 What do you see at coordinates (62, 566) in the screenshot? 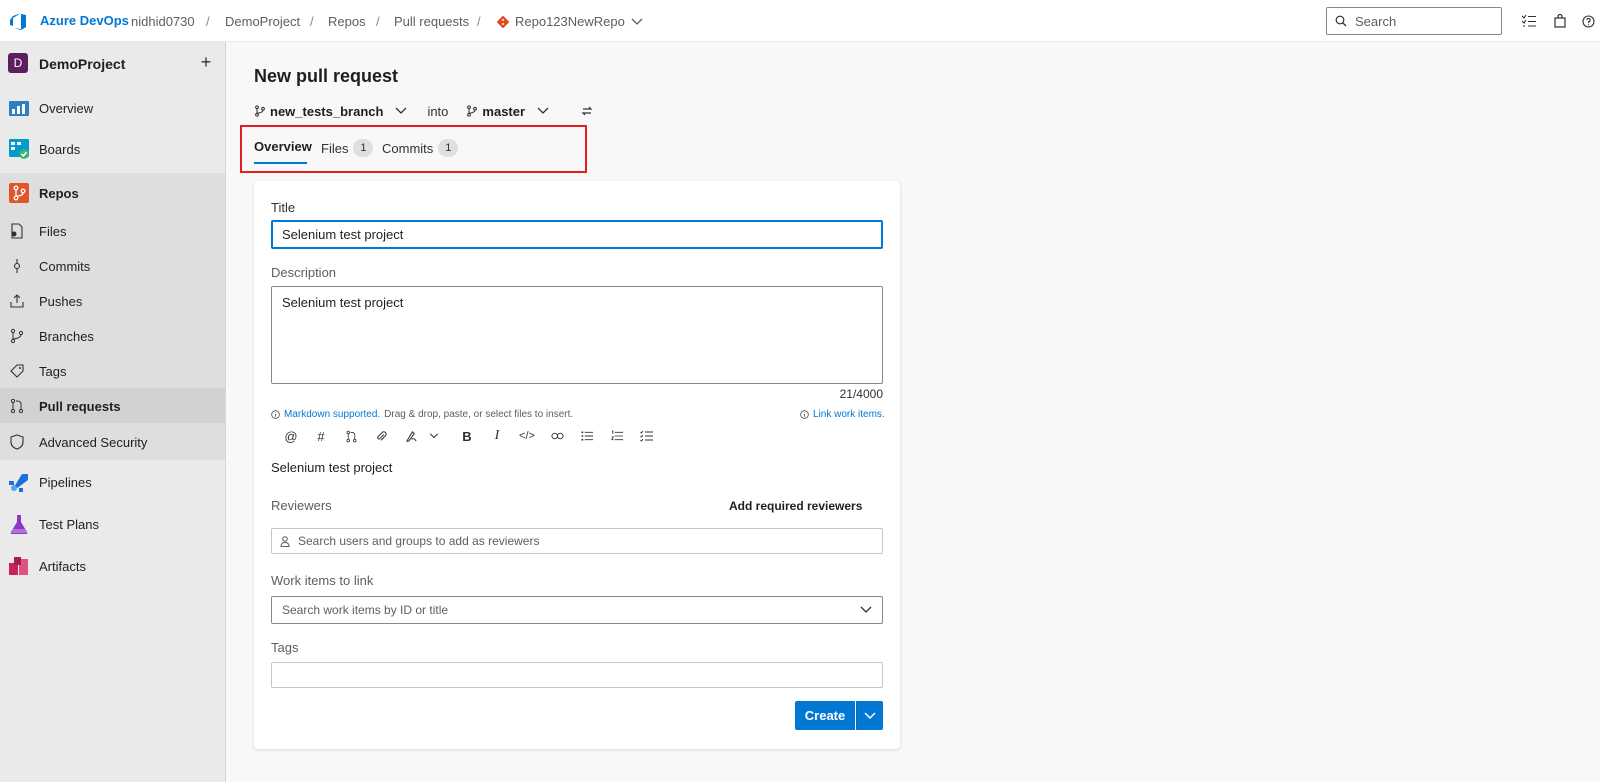
I see `sidebar-item-label: Artifacts` at bounding box center [62, 566].